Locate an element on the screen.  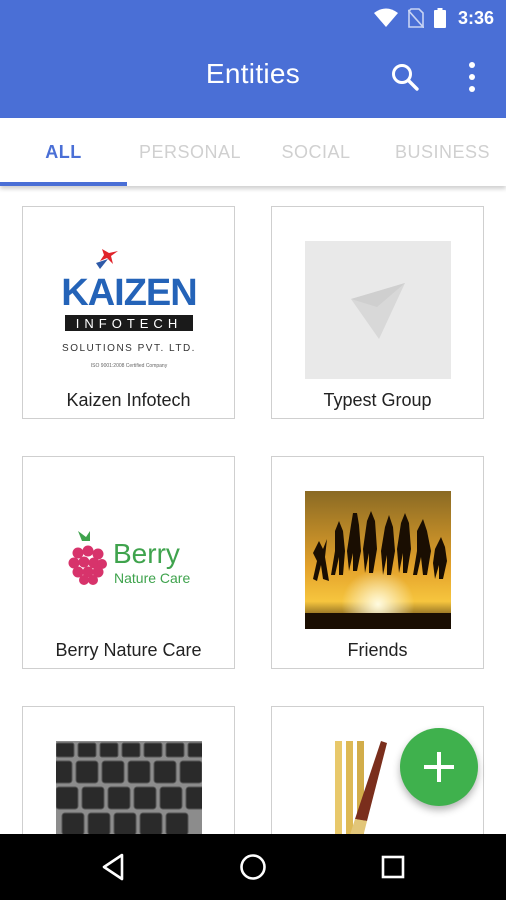
more-options-button is located at coordinates (472, 77).